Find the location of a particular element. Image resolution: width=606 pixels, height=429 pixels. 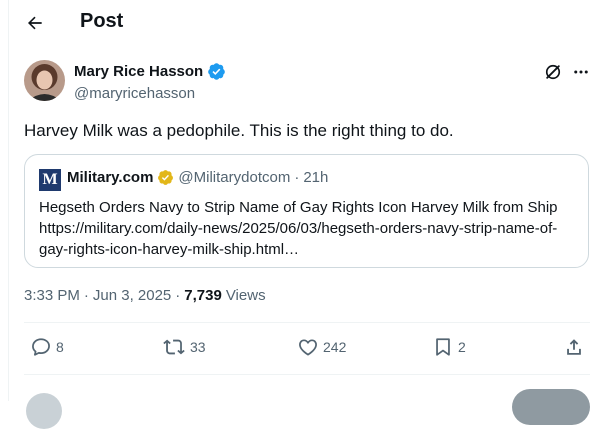

bookmark-count: 2 is located at coordinates (462, 347).